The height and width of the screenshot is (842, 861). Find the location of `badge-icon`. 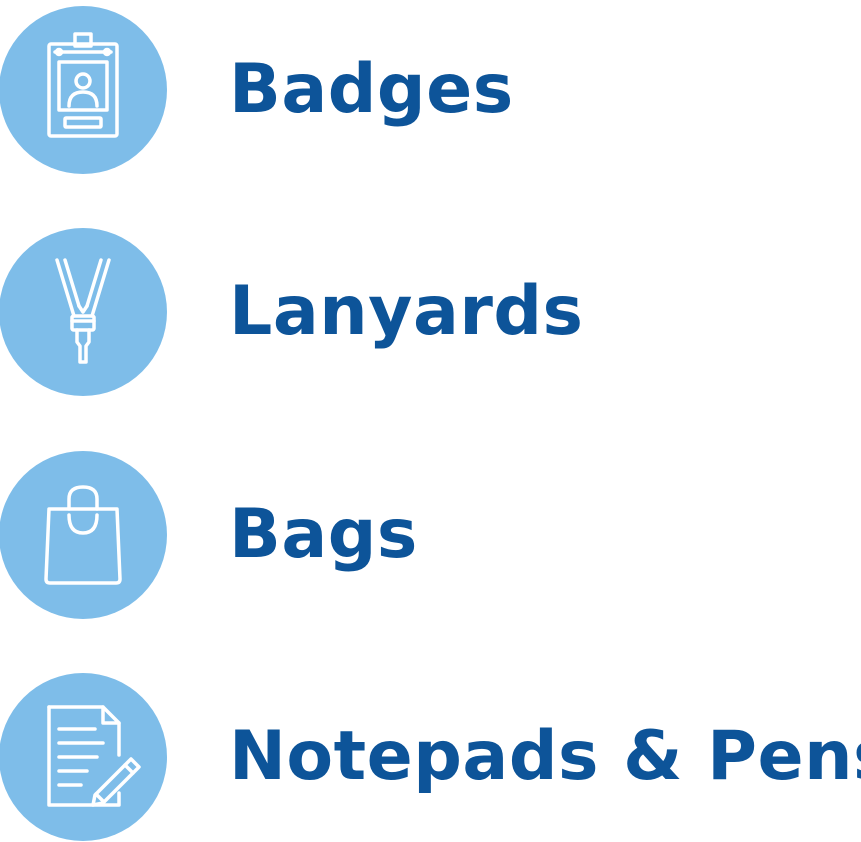

badge-icon is located at coordinates (83, 90).